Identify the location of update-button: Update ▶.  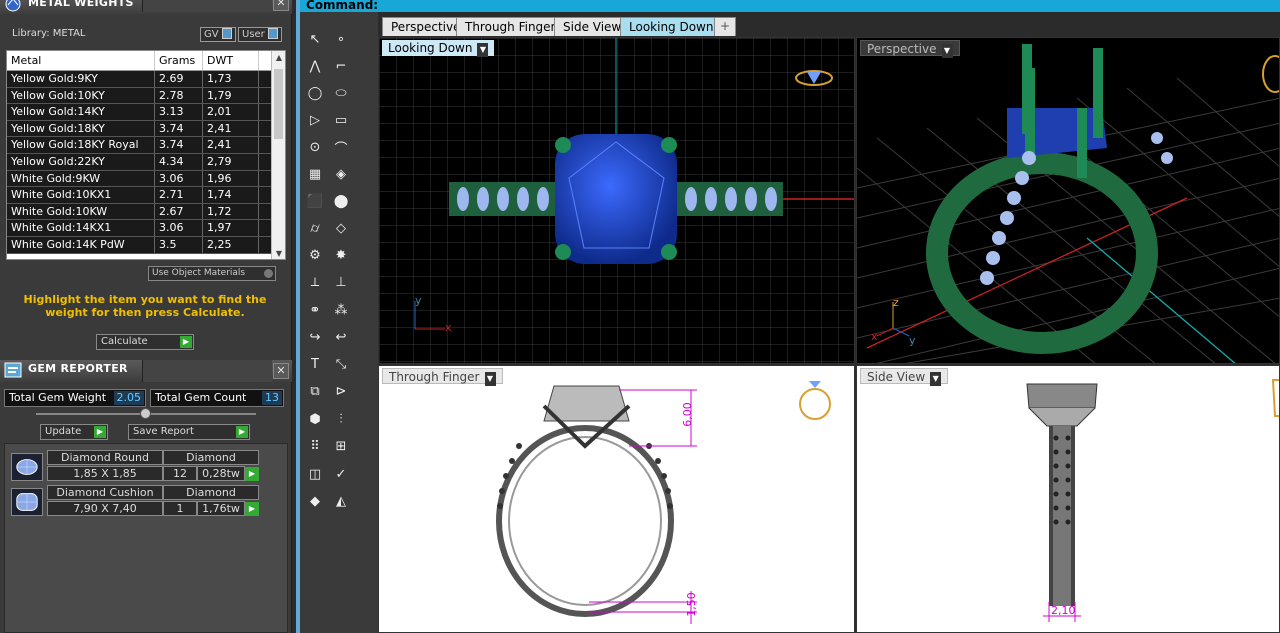
(74, 432).